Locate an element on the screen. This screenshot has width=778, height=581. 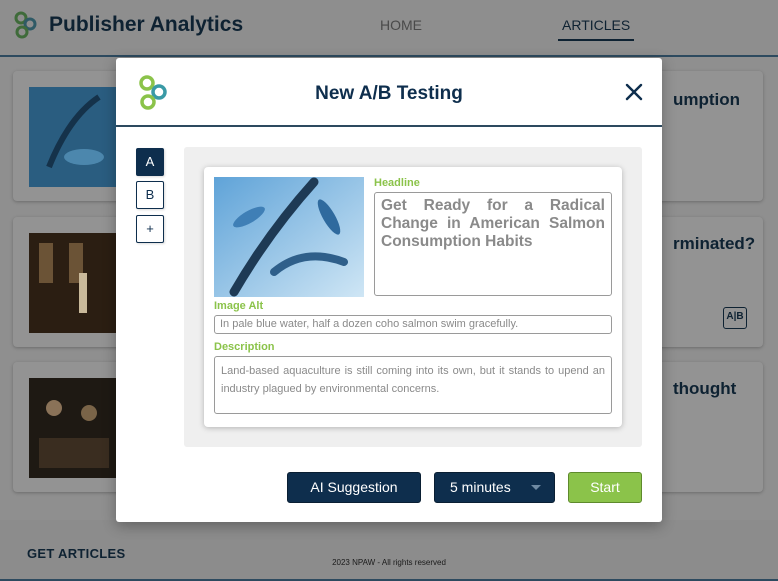
duration-select: 5 minutes is located at coordinates (494, 487).